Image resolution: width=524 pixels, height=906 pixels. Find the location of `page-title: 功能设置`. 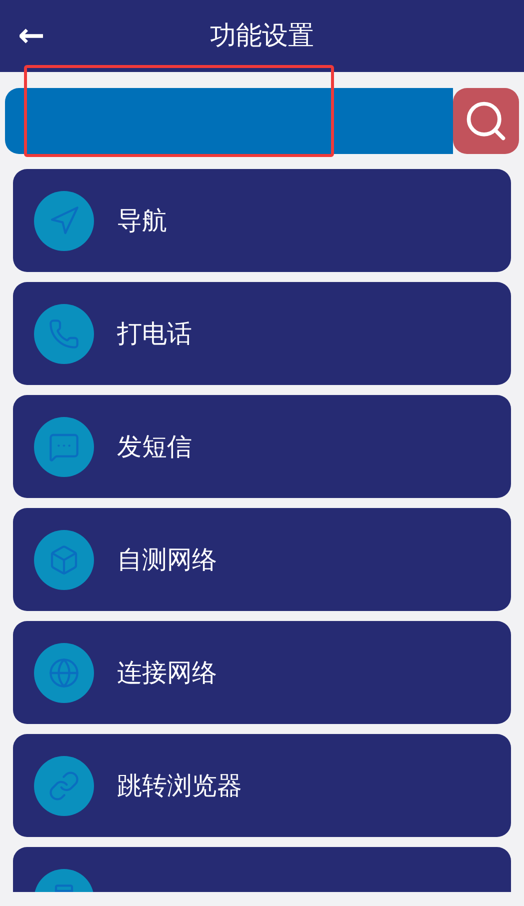

page-title: 功能设置 is located at coordinates (262, 36).